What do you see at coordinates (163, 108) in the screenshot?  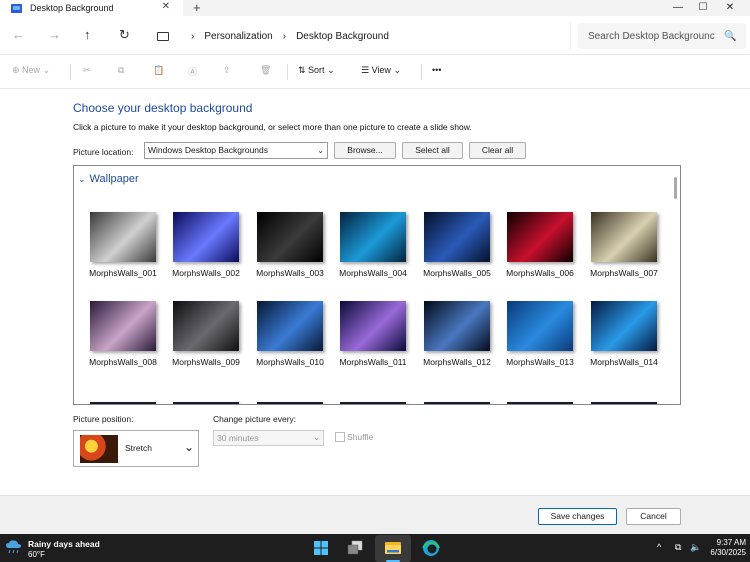 I see `page-title: Choose your desktop background` at bounding box center [163, 108].